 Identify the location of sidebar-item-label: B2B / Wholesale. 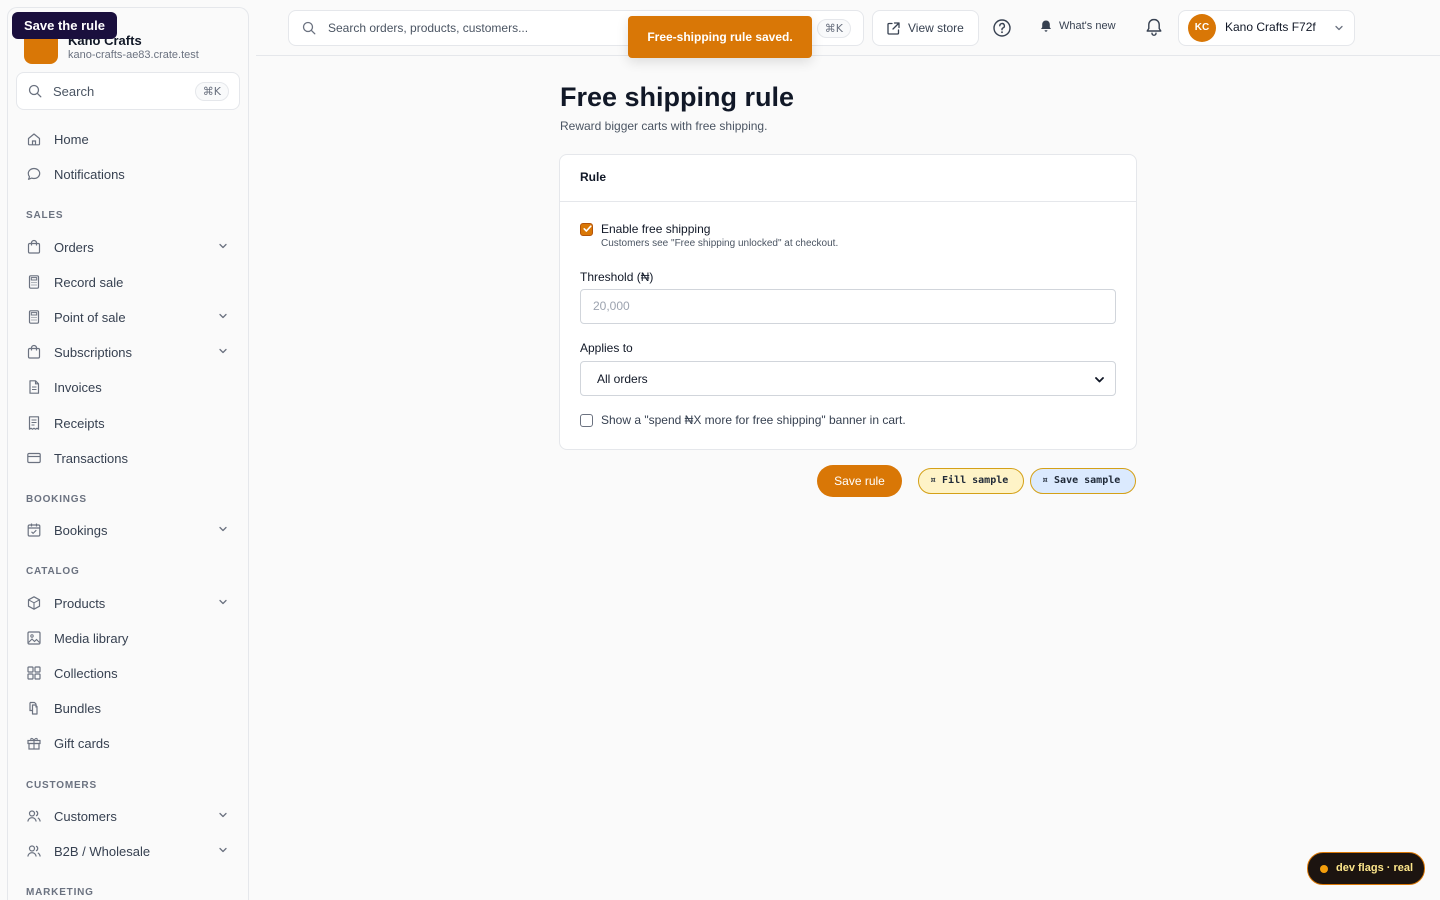
(102, 851).